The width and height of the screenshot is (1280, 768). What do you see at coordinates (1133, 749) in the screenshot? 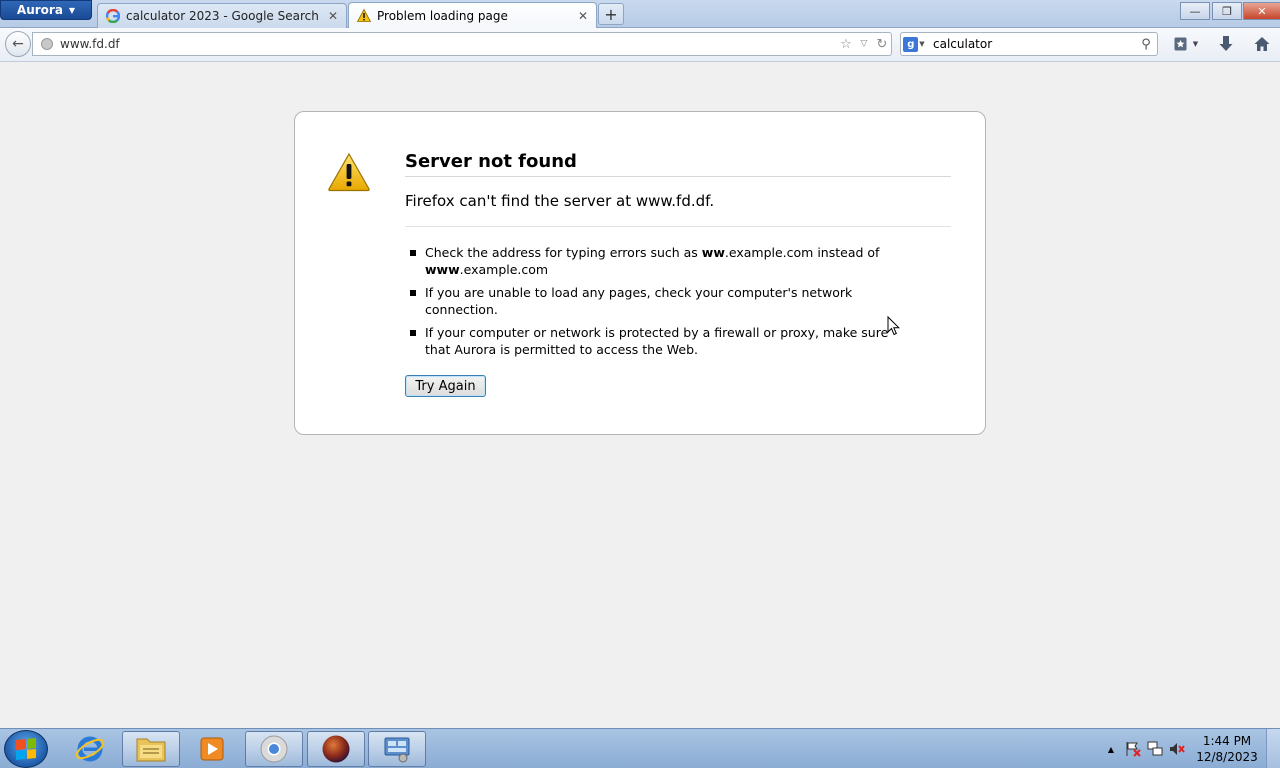
I see `action-center-icon` at bounding box center [1133, 749].